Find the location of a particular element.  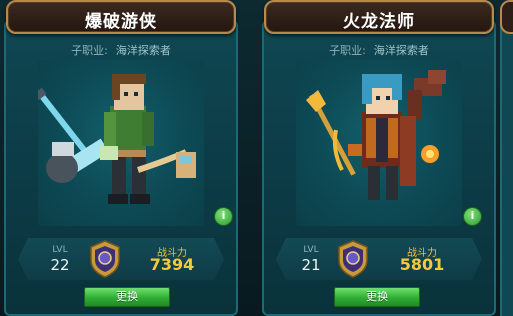

power-value: 5801 is located at coordinates (422, 264).